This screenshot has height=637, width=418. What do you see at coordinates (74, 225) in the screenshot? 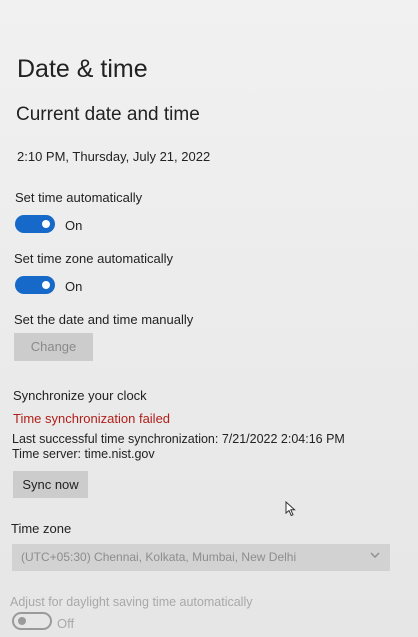
I see `set-time-automatically-state: On` at bounding box center [74, 225].